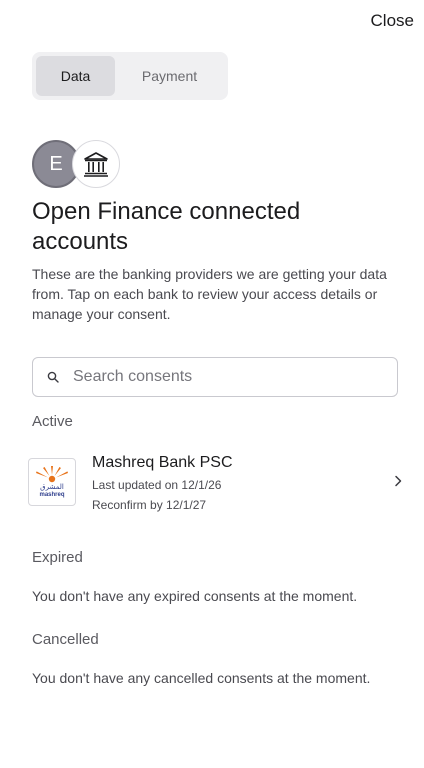 The image size is (424, 768). I want to click on bank-building-icon, so click(96, 164).